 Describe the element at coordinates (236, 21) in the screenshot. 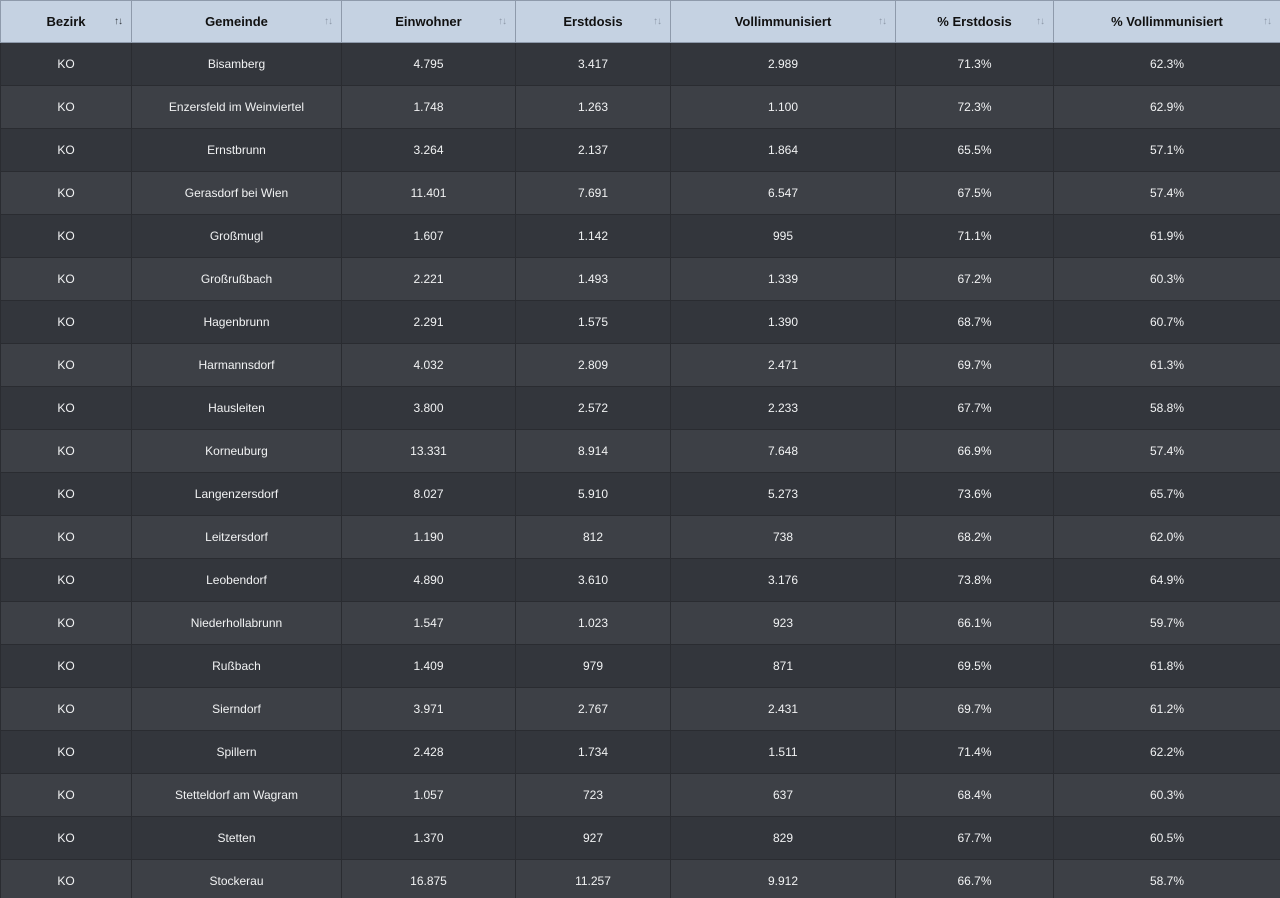

I see `column-header-gemeinde: Gemeinde ↑↓` at that location.